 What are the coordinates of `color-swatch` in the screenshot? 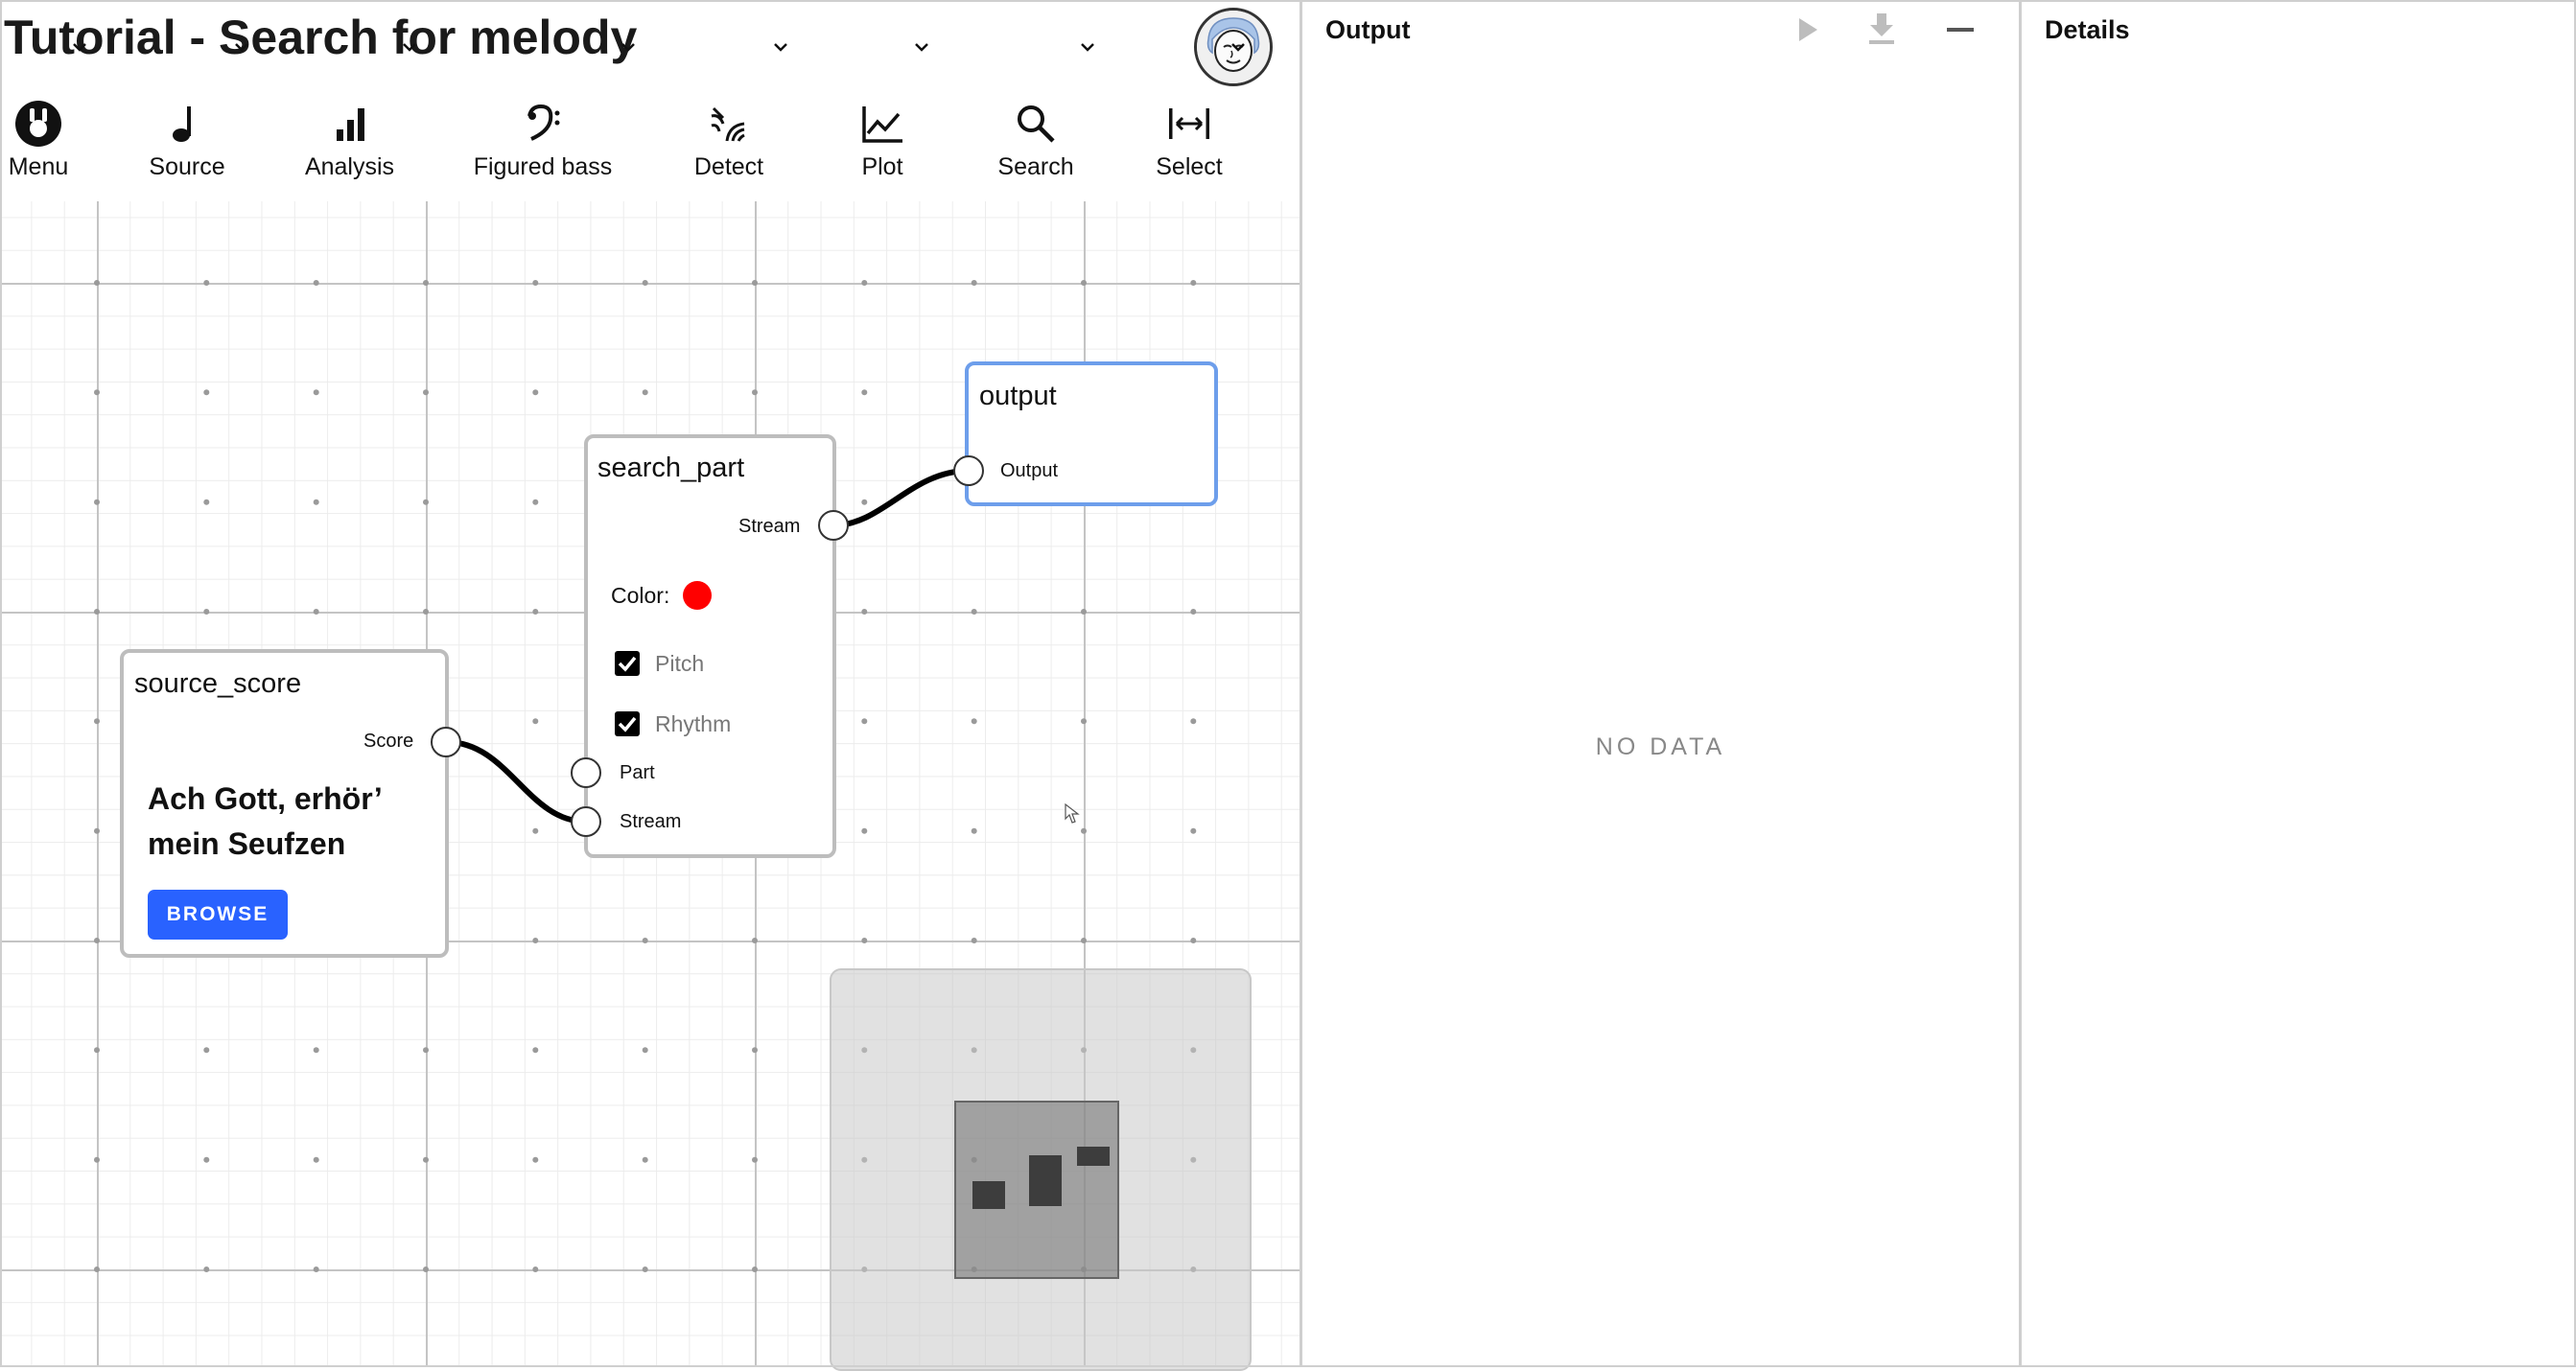 It's located at (697, 595).